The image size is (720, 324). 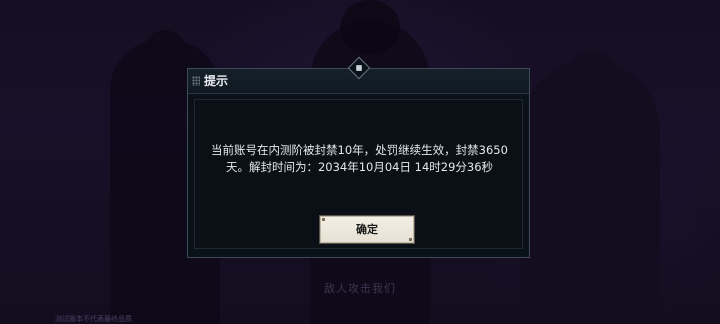 I want to click on ban-message-line-1: 当前账号在内测阶被封禁10年，处罚继续生效，封禁3650, so click(x=359, y=150).